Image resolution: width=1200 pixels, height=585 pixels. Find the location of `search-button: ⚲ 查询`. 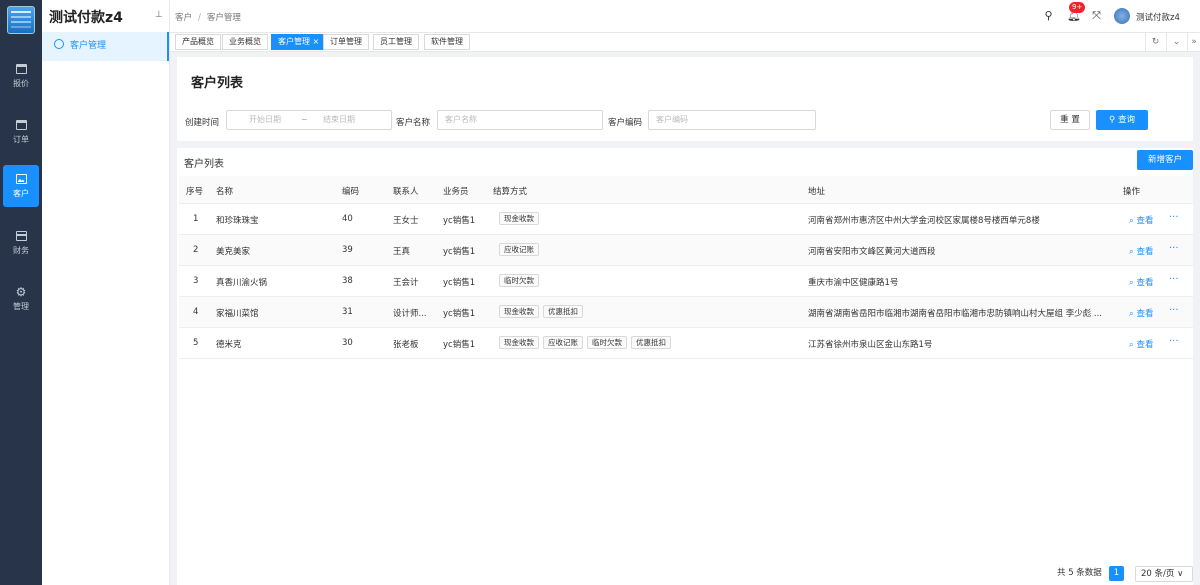

search-button: ⚲ 查询 is located at coordinates (1122, 120).